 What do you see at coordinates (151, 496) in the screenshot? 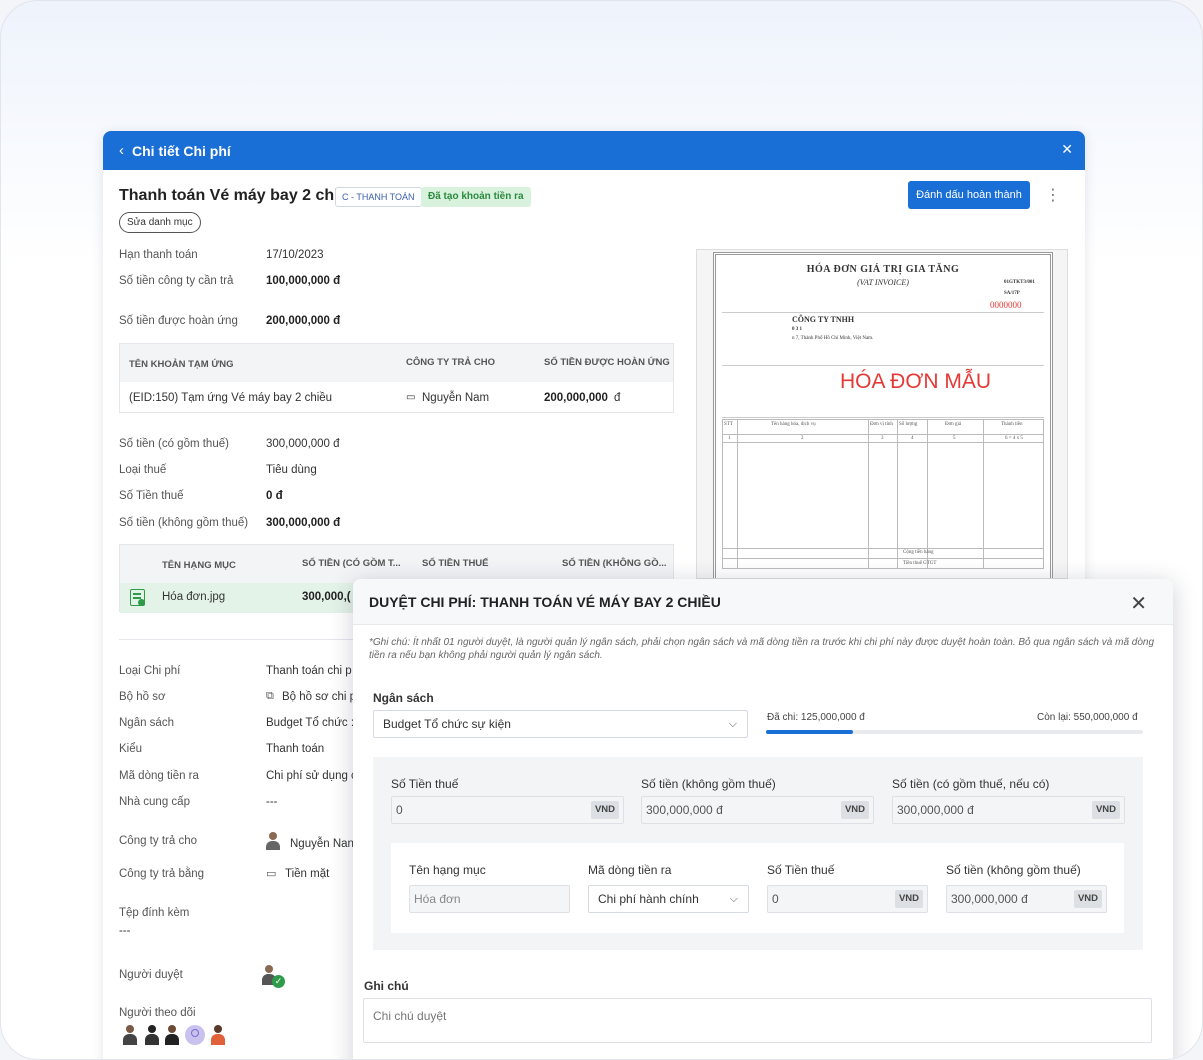
I see `tax-amount-label: Số Tiền thuế` at bounding box center [151, 496].